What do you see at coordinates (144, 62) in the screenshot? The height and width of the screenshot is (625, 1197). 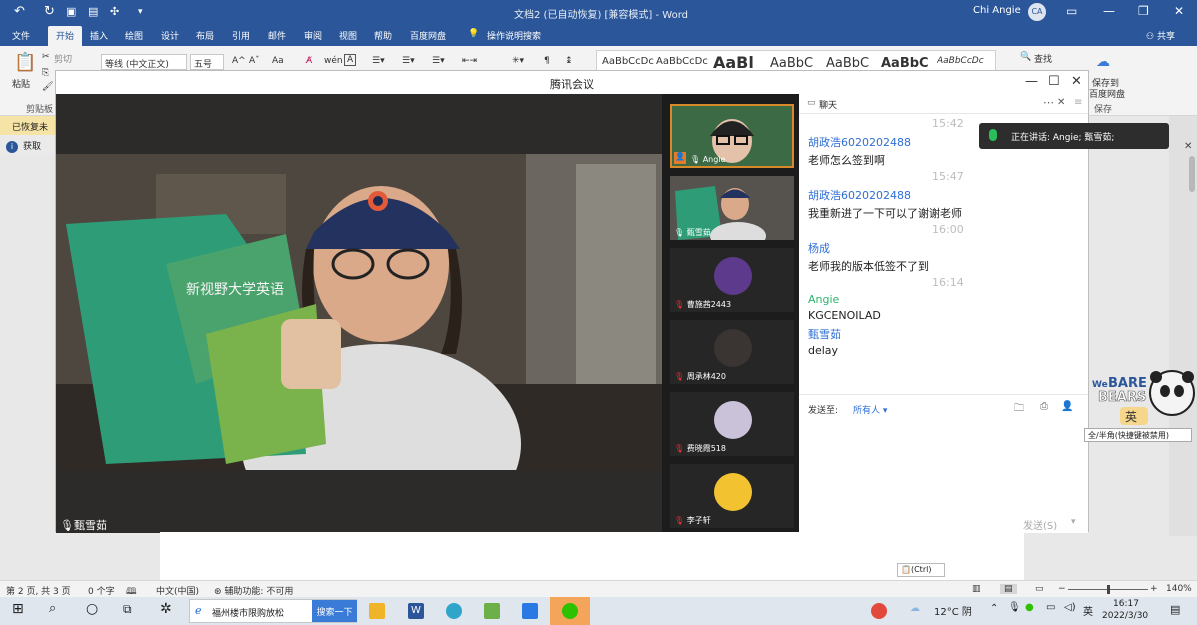 I see `font-name-select: 等线 (中文正文)` at bounding box center [144, 62].